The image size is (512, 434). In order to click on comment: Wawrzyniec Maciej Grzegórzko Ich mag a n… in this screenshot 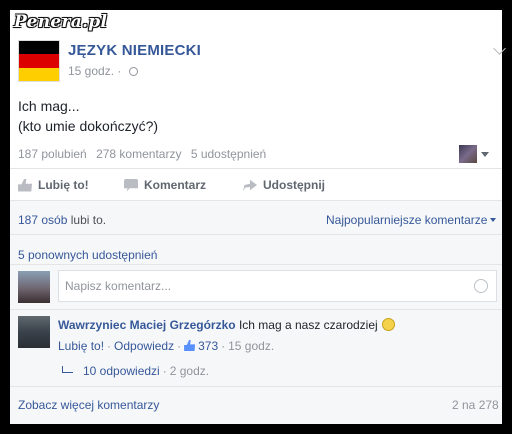, I will do `click(226, 325)`.